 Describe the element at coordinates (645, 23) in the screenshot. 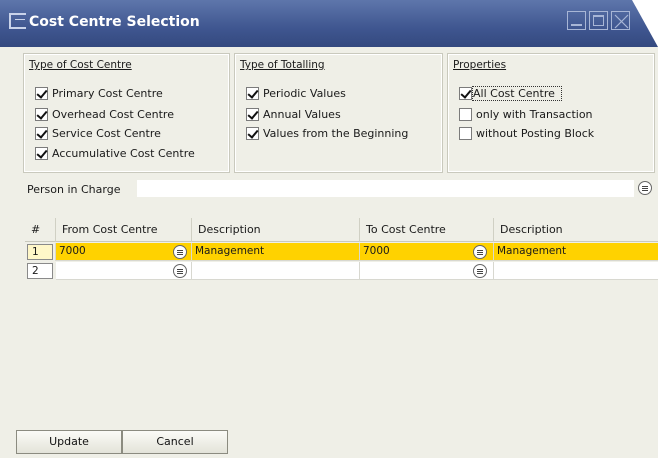

I see `title-bar-corner` at that location.